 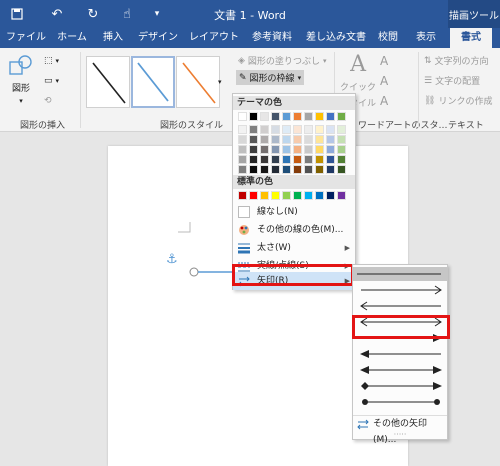 I want to click on create-link-button: ⛓ リンクの作成, so click(x=458, y=101).